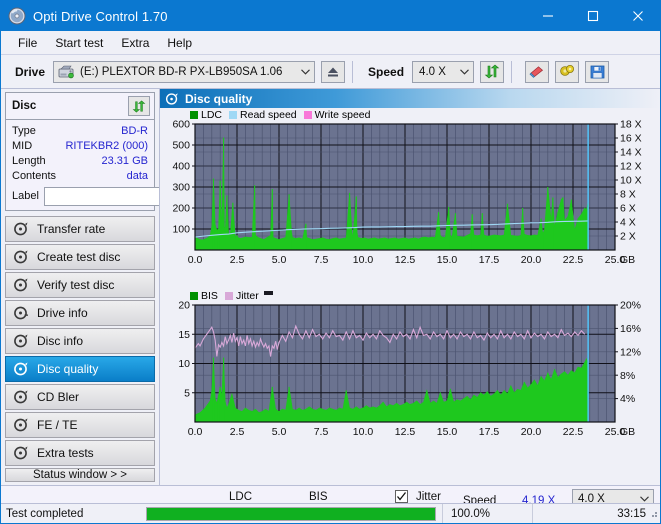  I want to click on sidebar-item-label: Create test disc, so click(79, 257).